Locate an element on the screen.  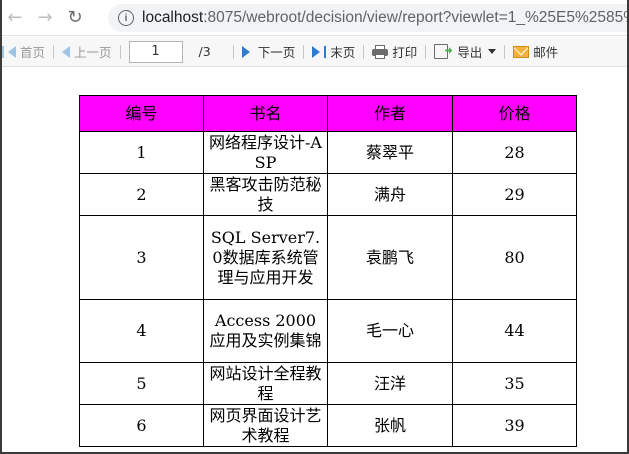
header-author: 作者 is located at coordinates (390, 113).